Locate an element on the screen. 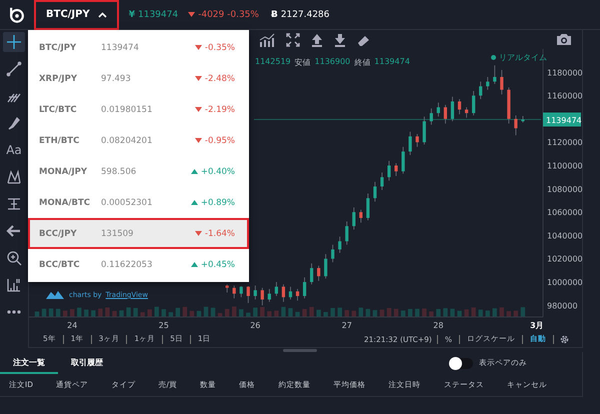 The height and width of the screenshot is (414, 600). price-axis-label: 1060000 is located at coordinates (565, 213).